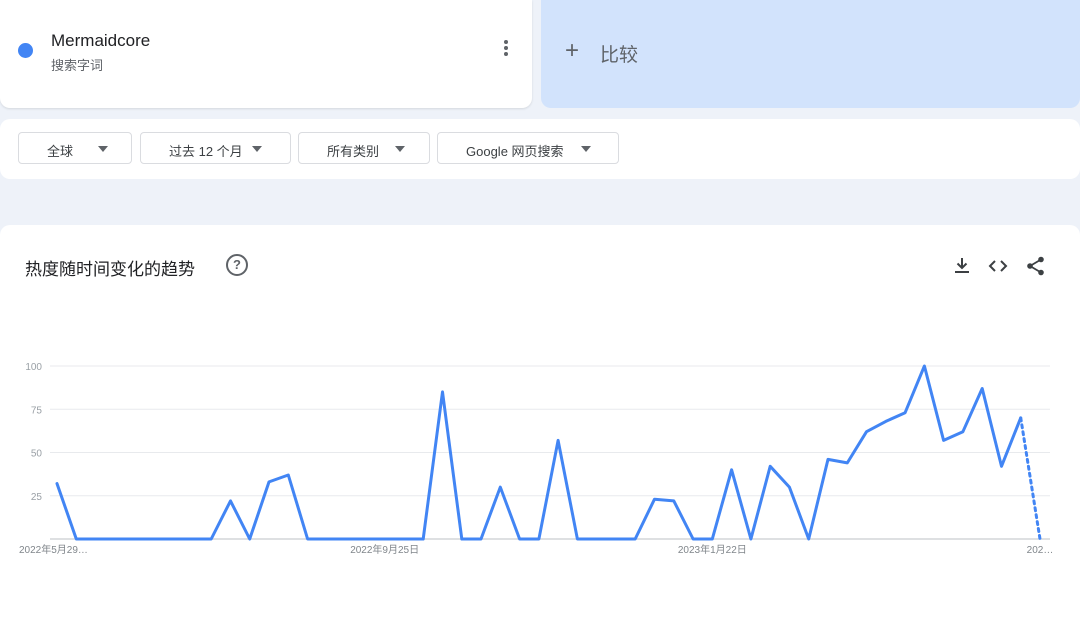 This screenshot has height=624, width=1080. Describe the element at coordinates (37, 410) in the screenshot. I see `y-tick-label: 75` at that location.